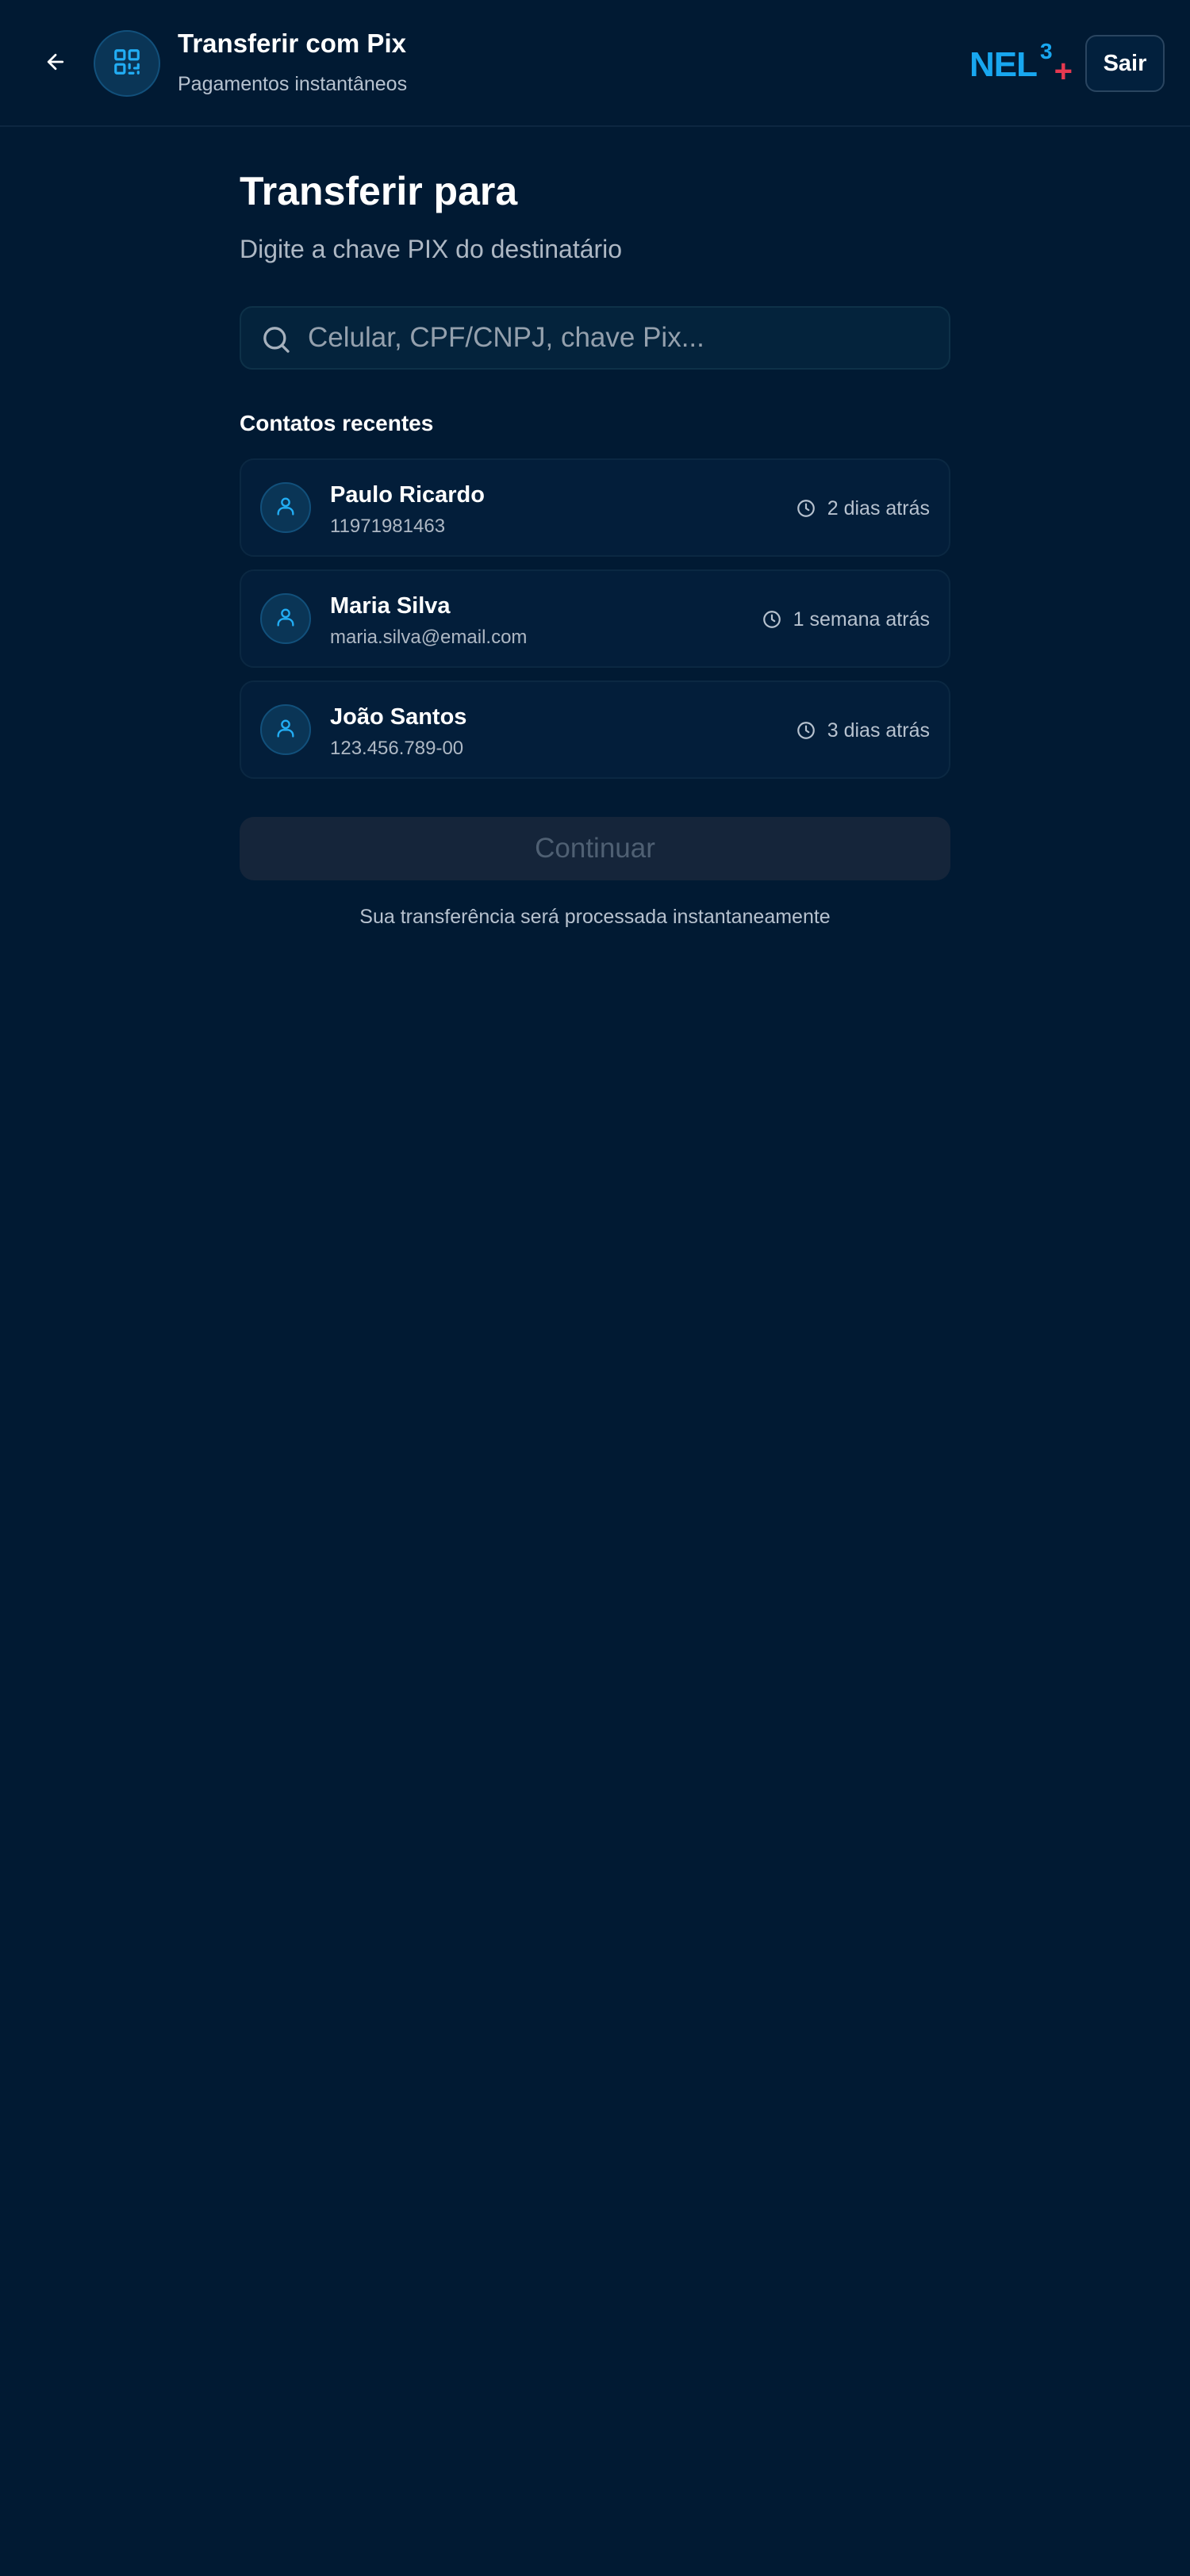 The height and width of the screenshot is (2576, 1190). I want to click on contact-last-transfer: 1 semana atrás, so click(846, 620).